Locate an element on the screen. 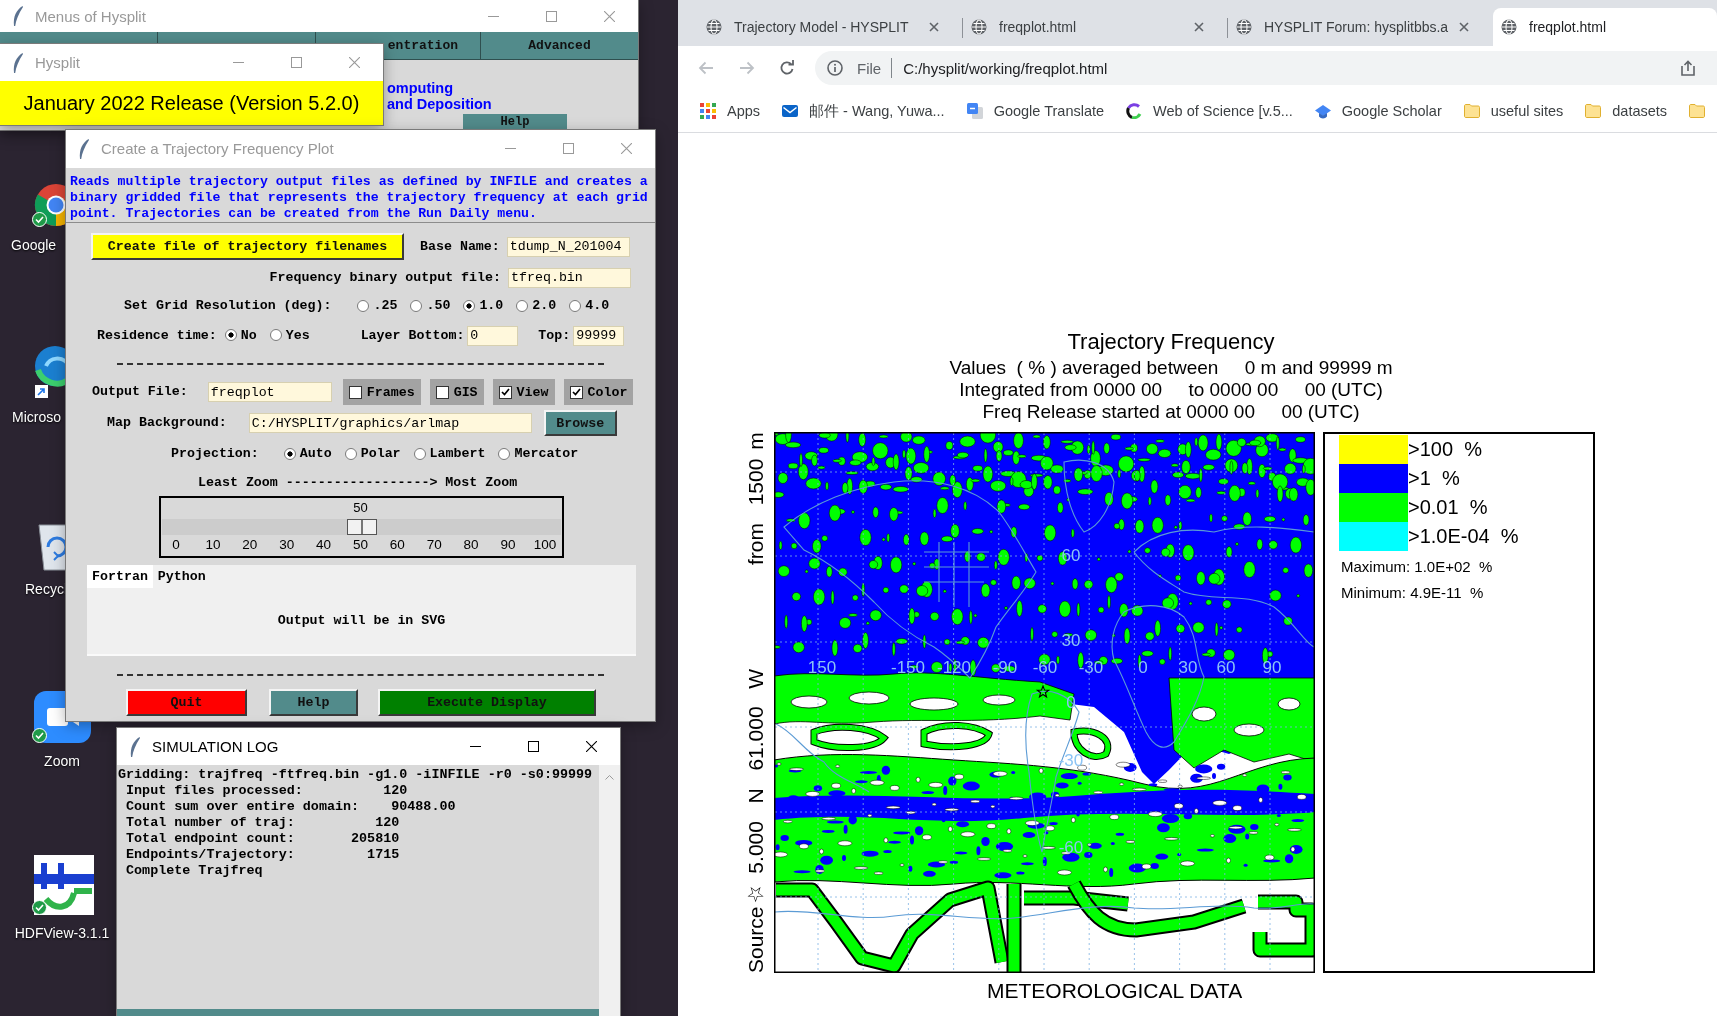 Image resolution: width=1717 pixels, height=1016 pixels. bookmark-item: useful sites is located at coordinates (1513, 111).